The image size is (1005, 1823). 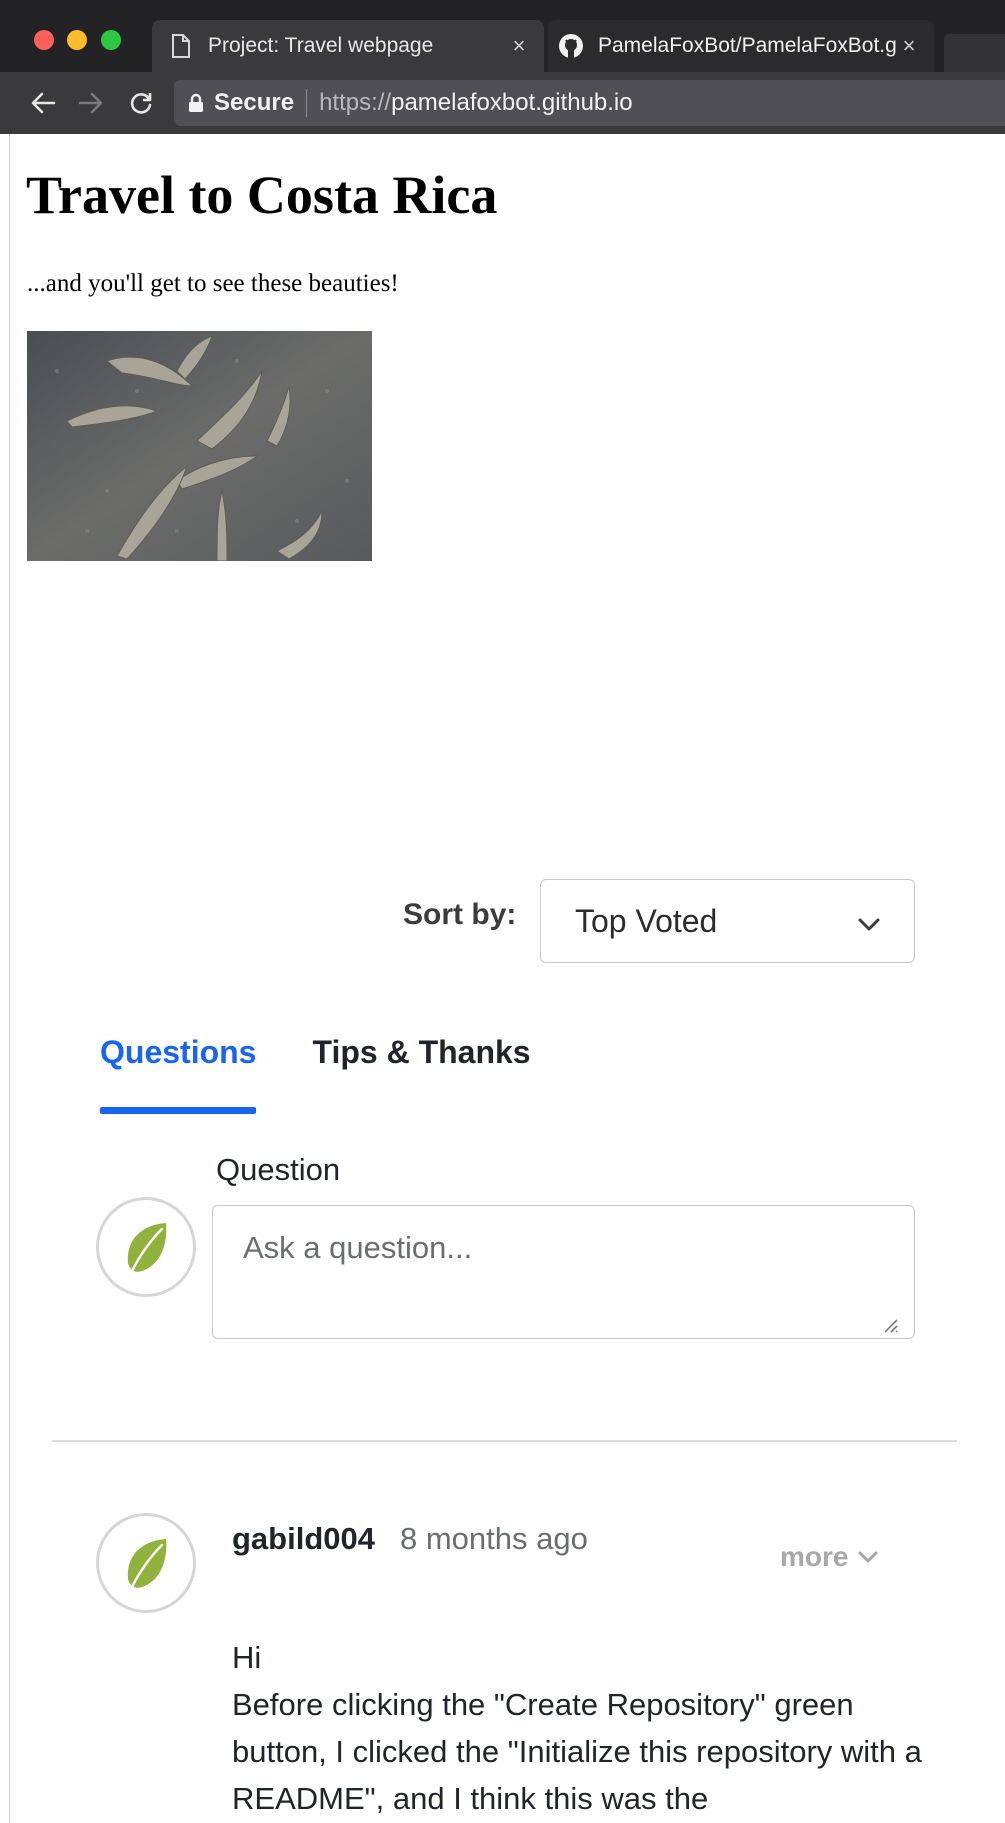 What do you see at coordinates (494, 1538) in the screenshot?
I see `comment-timestamp: 8 months ago` at bounding box center [494, 1538].